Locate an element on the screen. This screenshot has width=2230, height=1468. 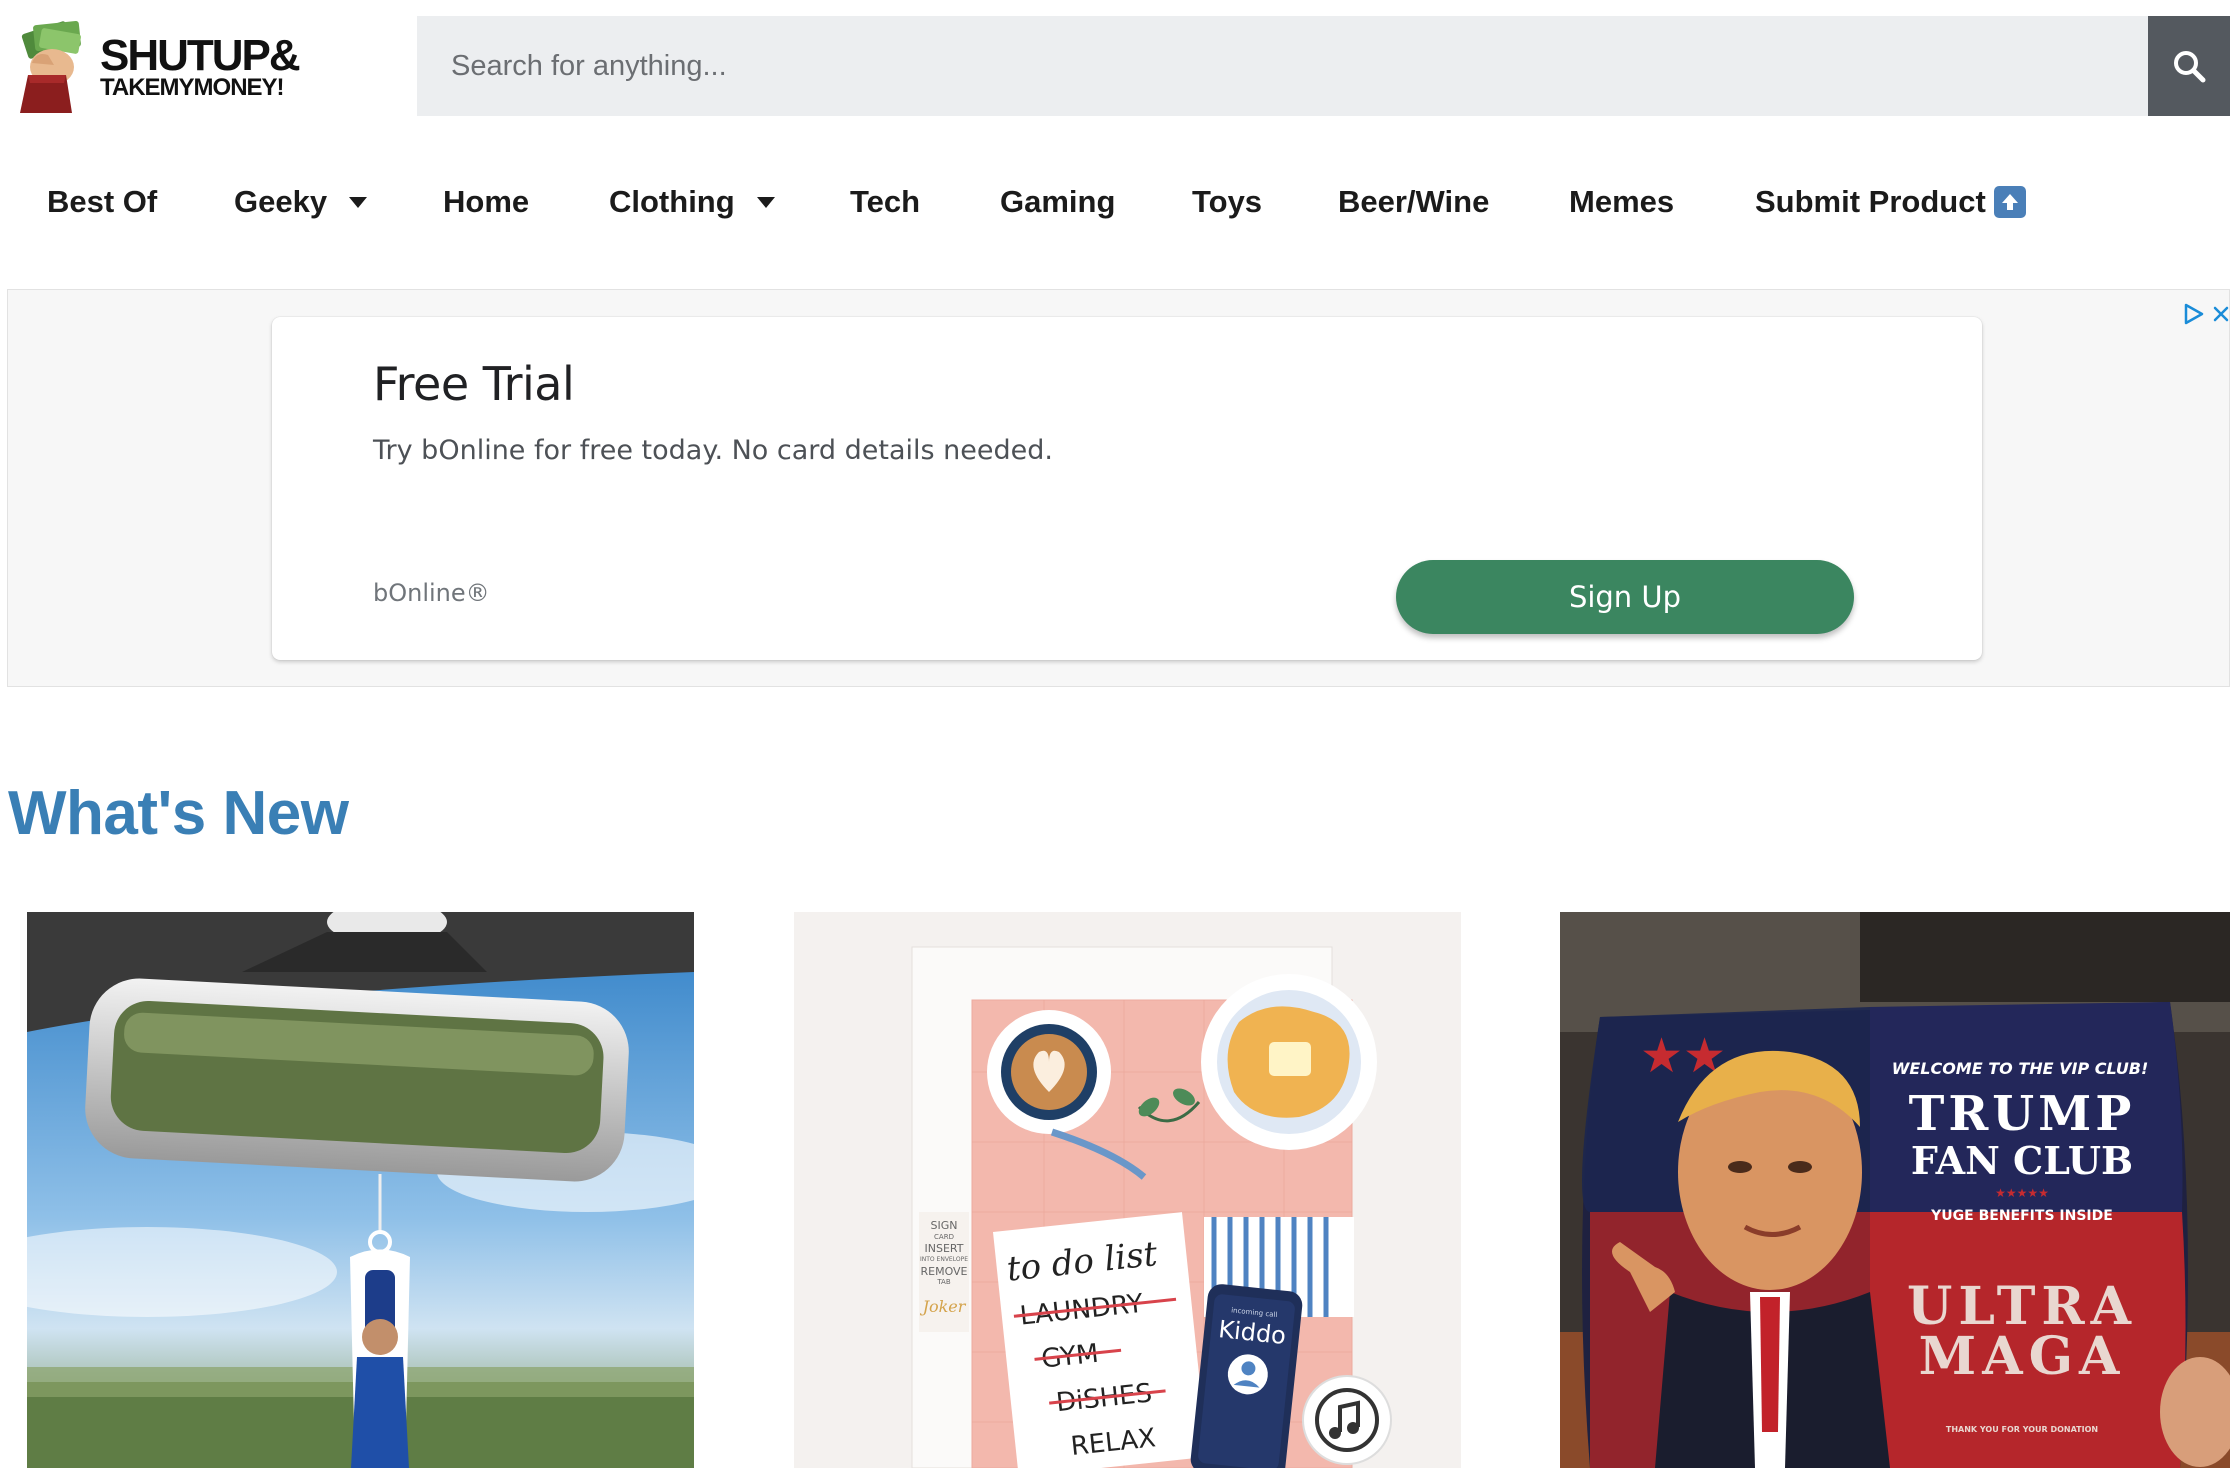
nav-item-toys: Toys is located at coordinates (1227, 202).